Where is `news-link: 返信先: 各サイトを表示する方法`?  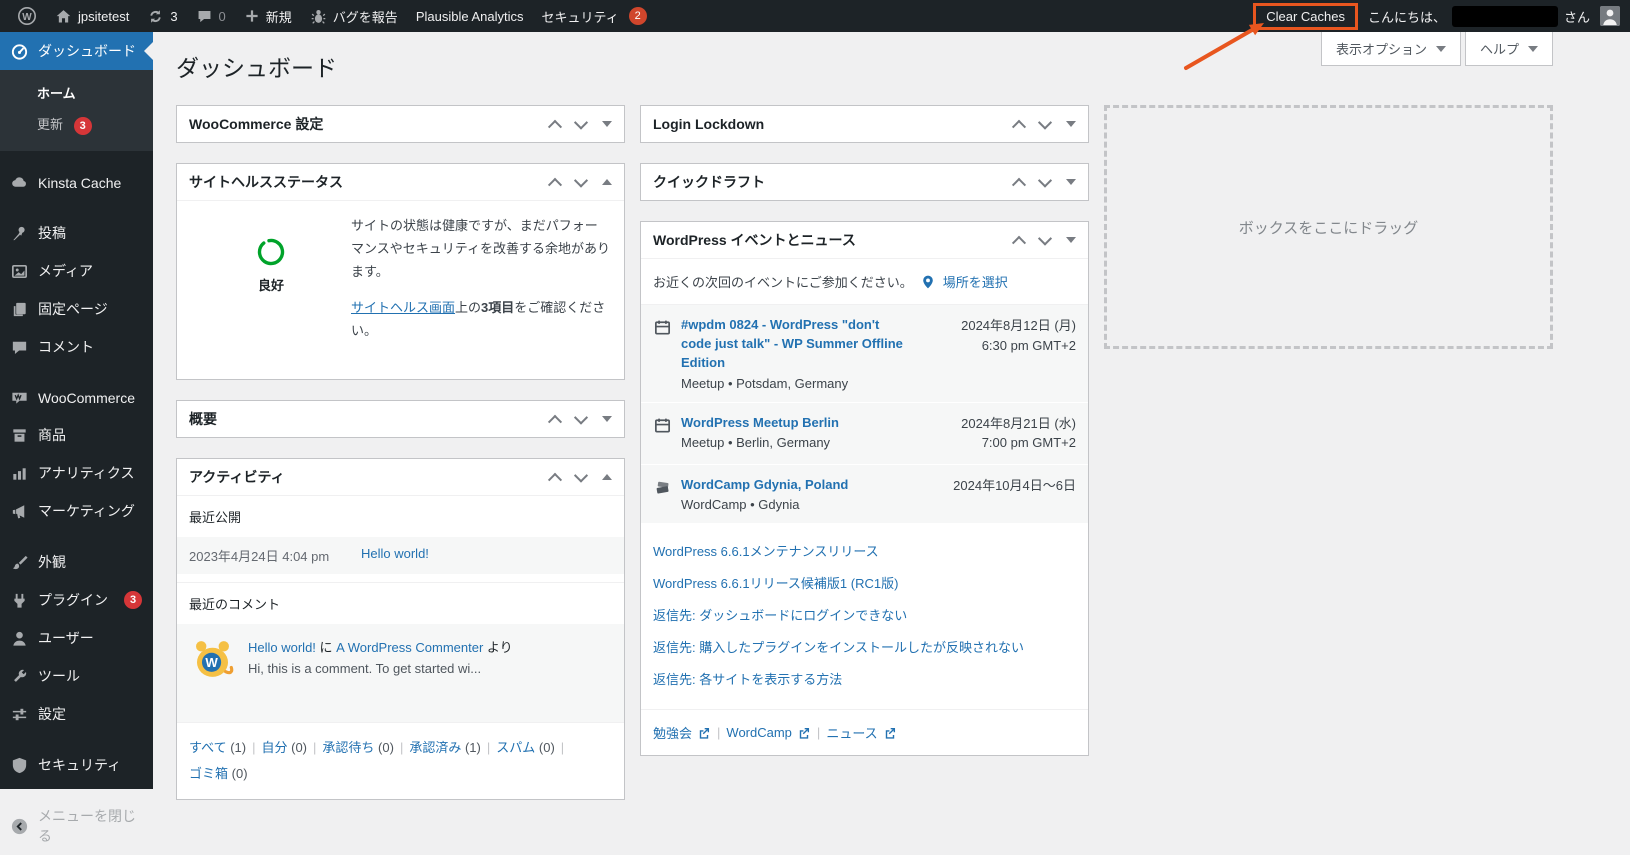
news-link: 返信先: 各サイトを表示する方法 is located at coordinates (864, 678).